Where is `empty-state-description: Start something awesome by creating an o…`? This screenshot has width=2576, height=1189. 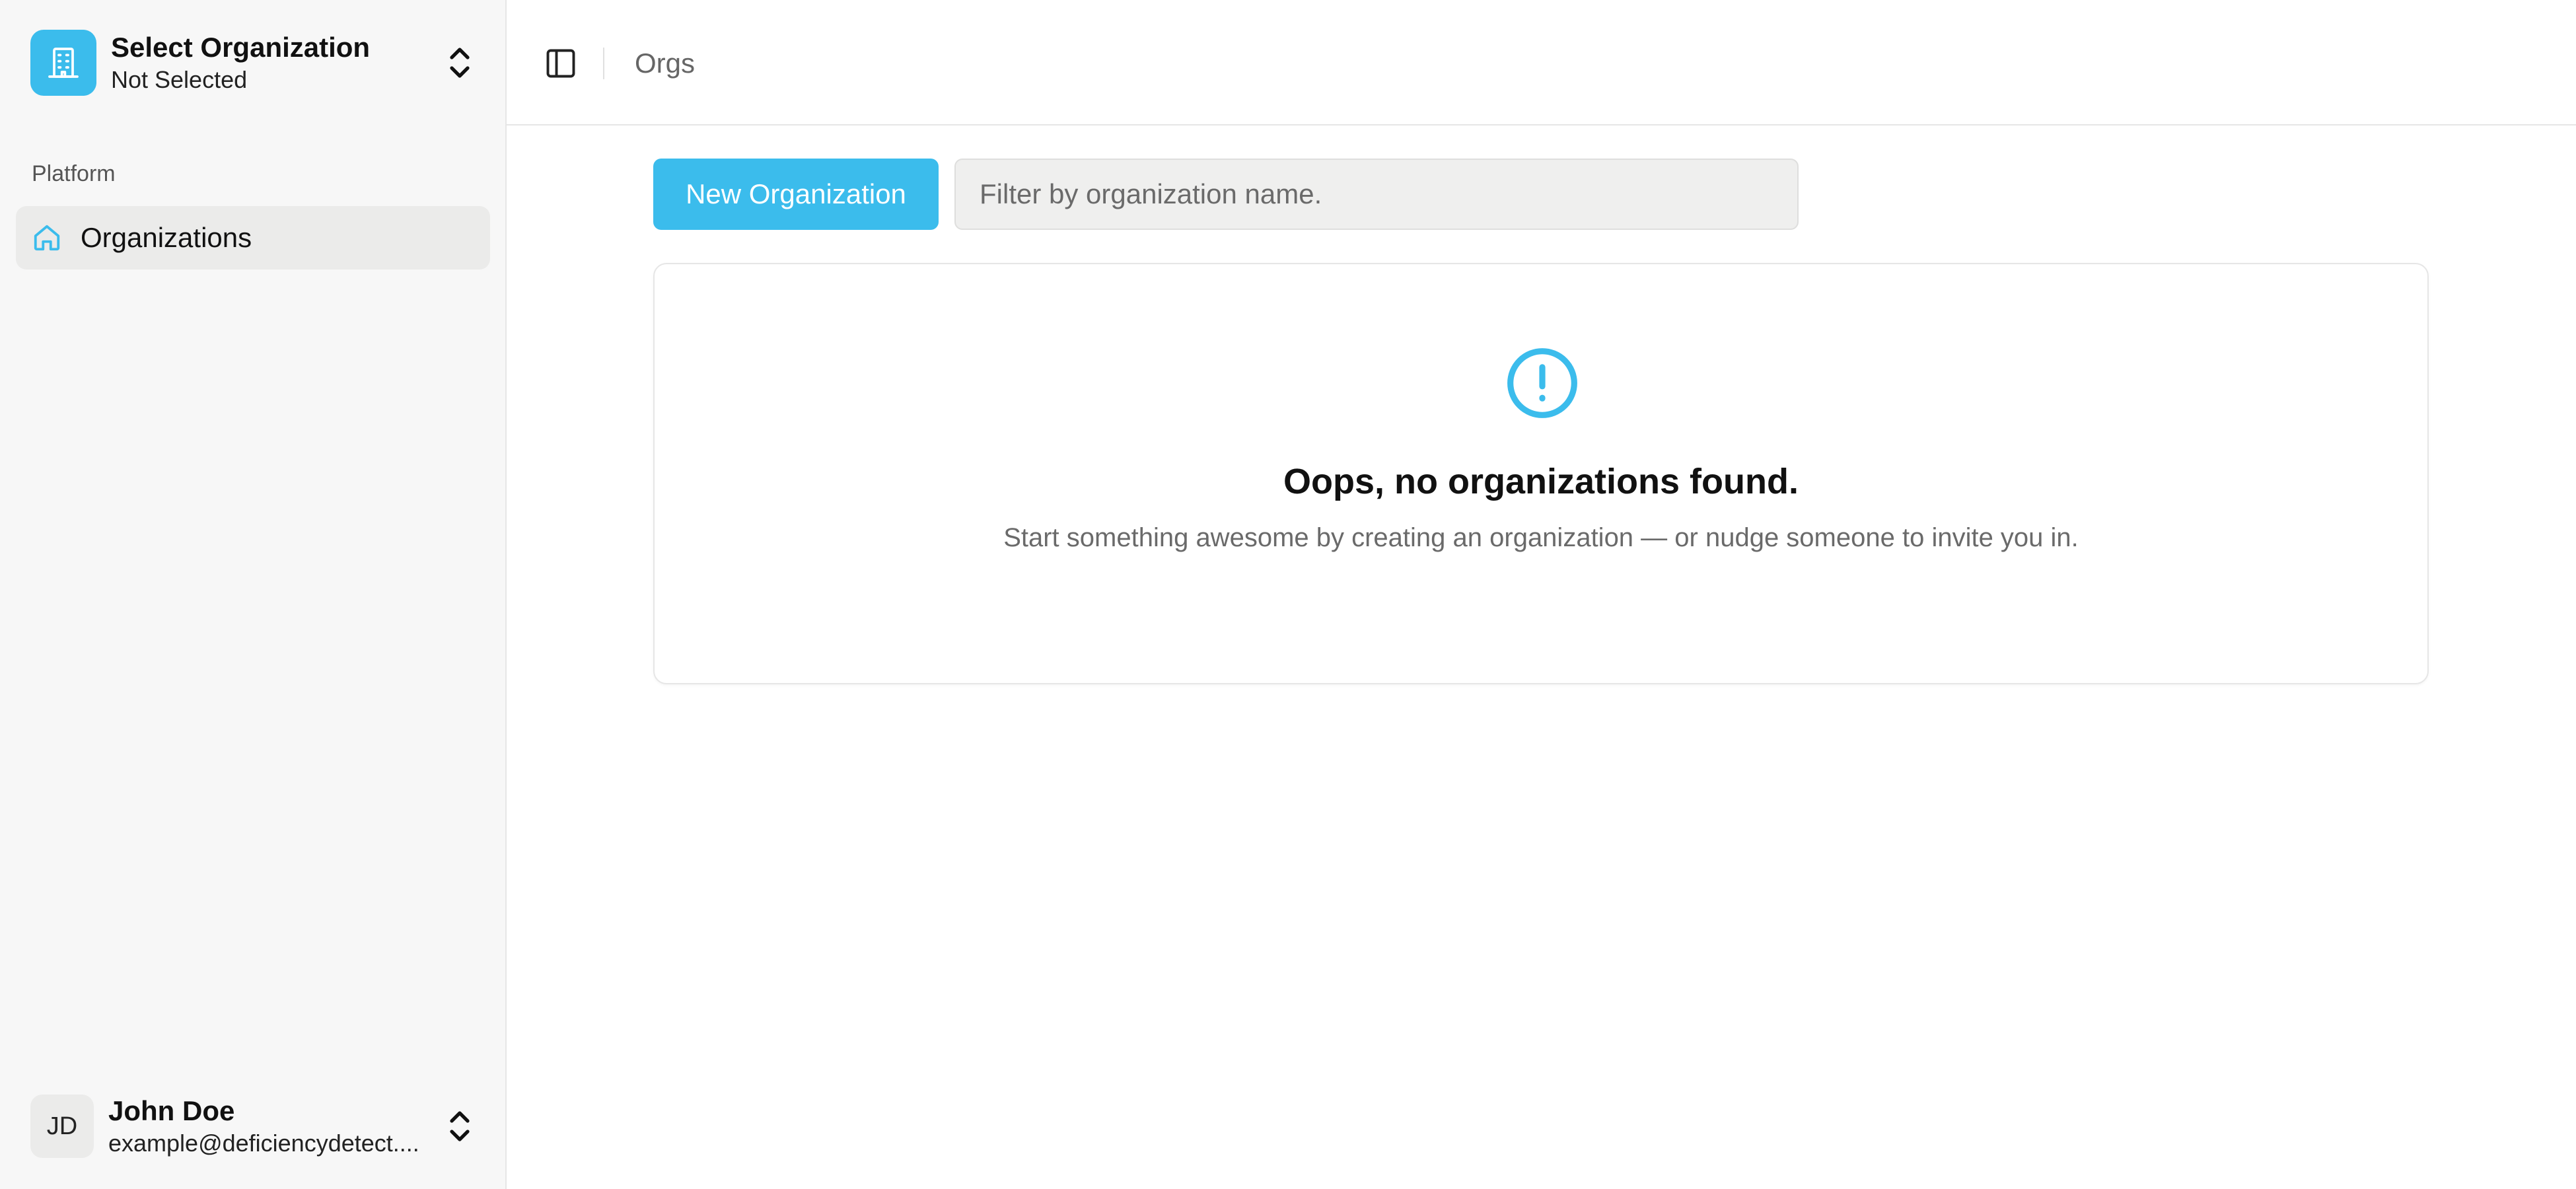
empty-state-description: Start something awesome by creating an o… is located at coordinates (1541, 537).